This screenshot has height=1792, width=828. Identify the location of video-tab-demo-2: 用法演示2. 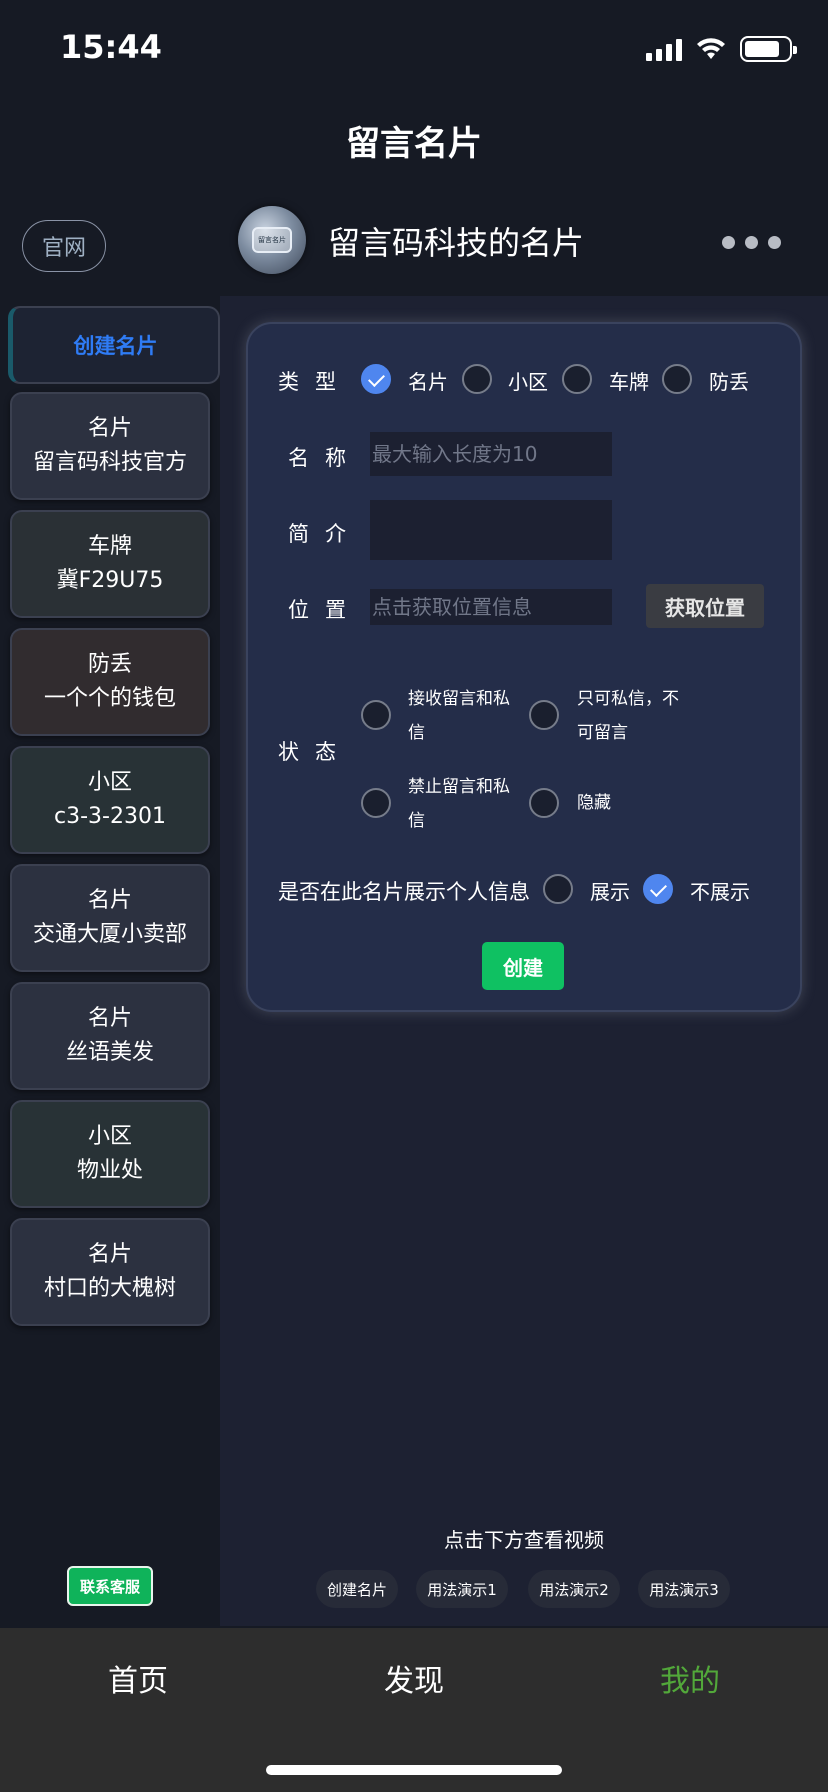
(574, 1589).